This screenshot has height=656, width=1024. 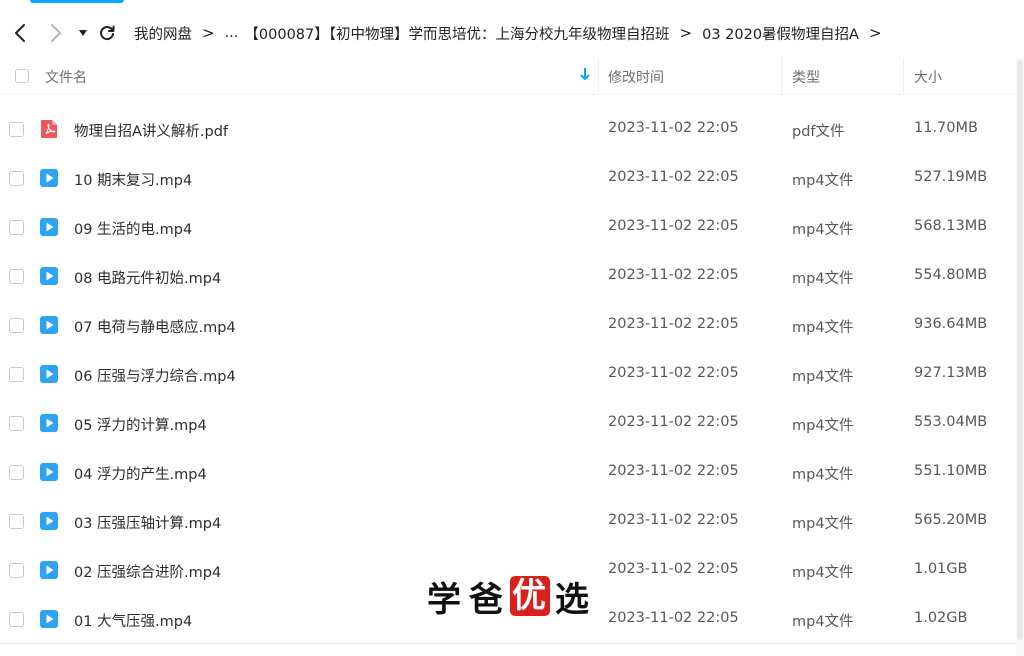 I want to click on select-all-checkbox, so click(x=22, y=76).